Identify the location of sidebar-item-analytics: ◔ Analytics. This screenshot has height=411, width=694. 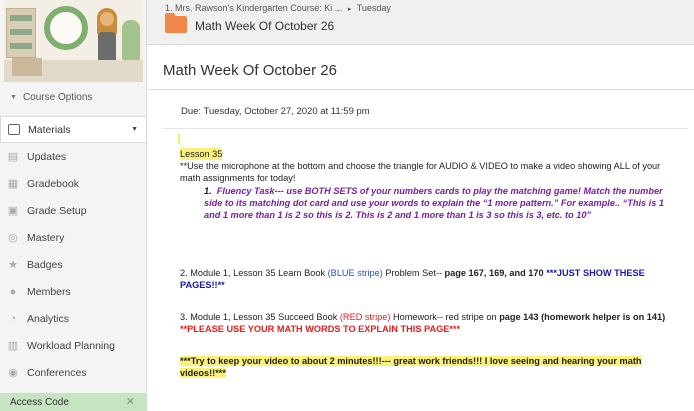
(73, 318).